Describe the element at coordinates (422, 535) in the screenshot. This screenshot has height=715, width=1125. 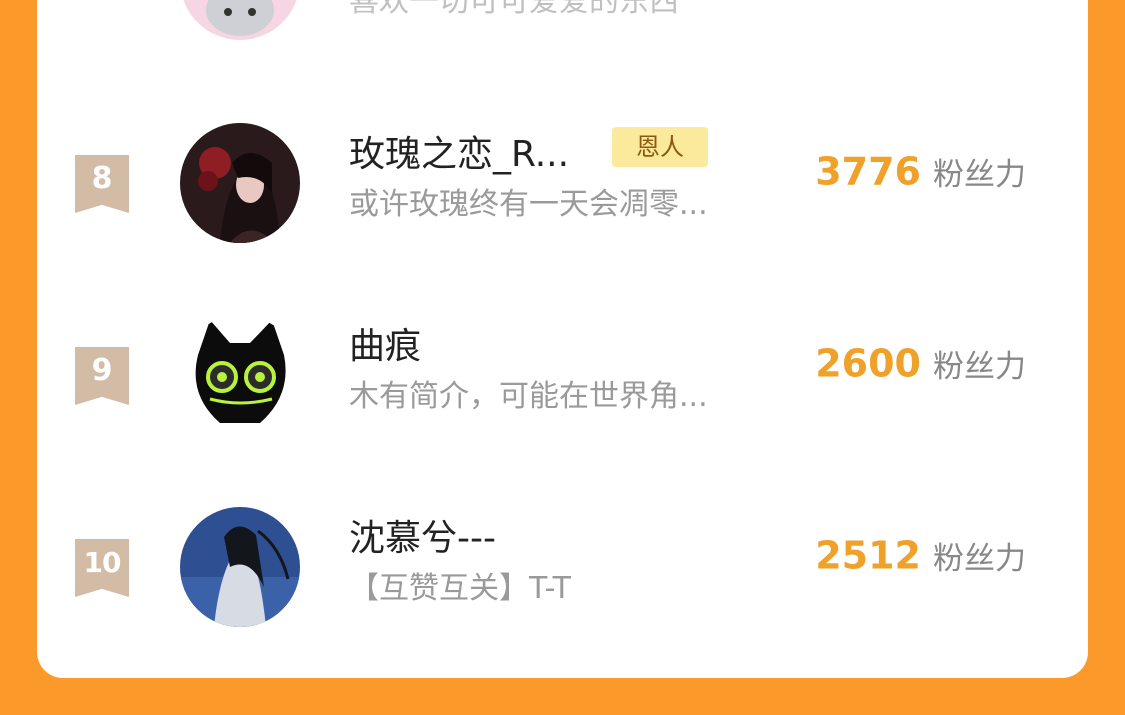
I see `user-name: 沈慕兮---` at that location.